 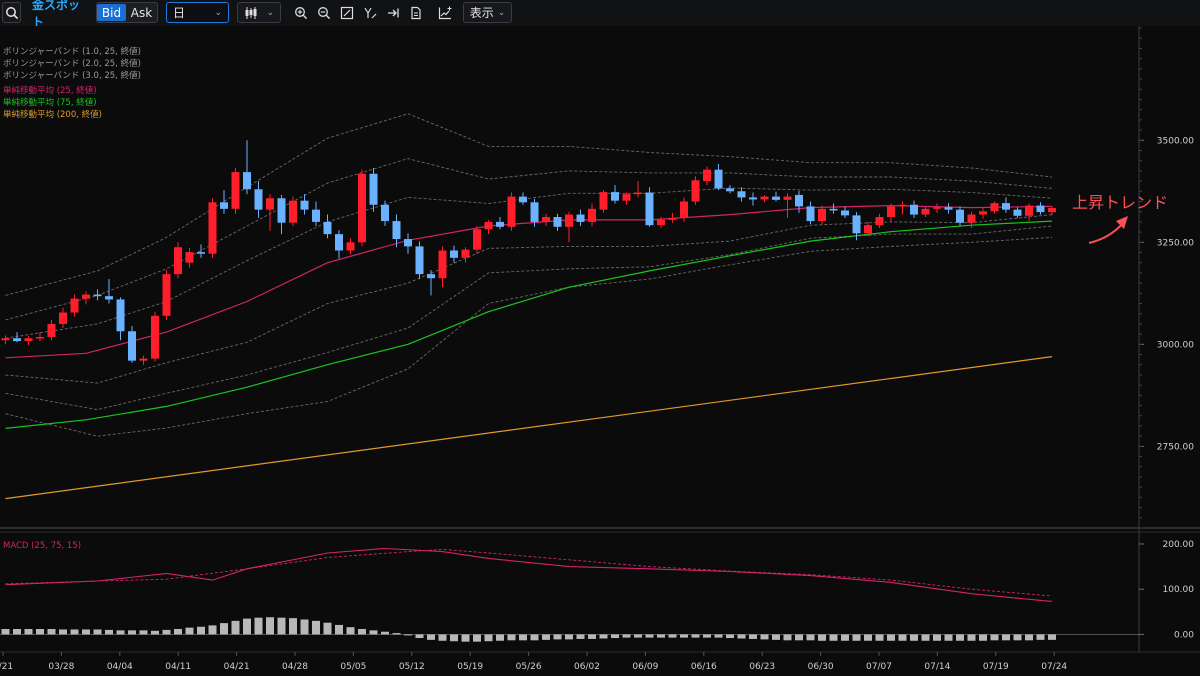 What do you see at coordinates (259, 12) in the screenshot?
I see `chart-type-select: ⌄` at bounding box center [259, 12].